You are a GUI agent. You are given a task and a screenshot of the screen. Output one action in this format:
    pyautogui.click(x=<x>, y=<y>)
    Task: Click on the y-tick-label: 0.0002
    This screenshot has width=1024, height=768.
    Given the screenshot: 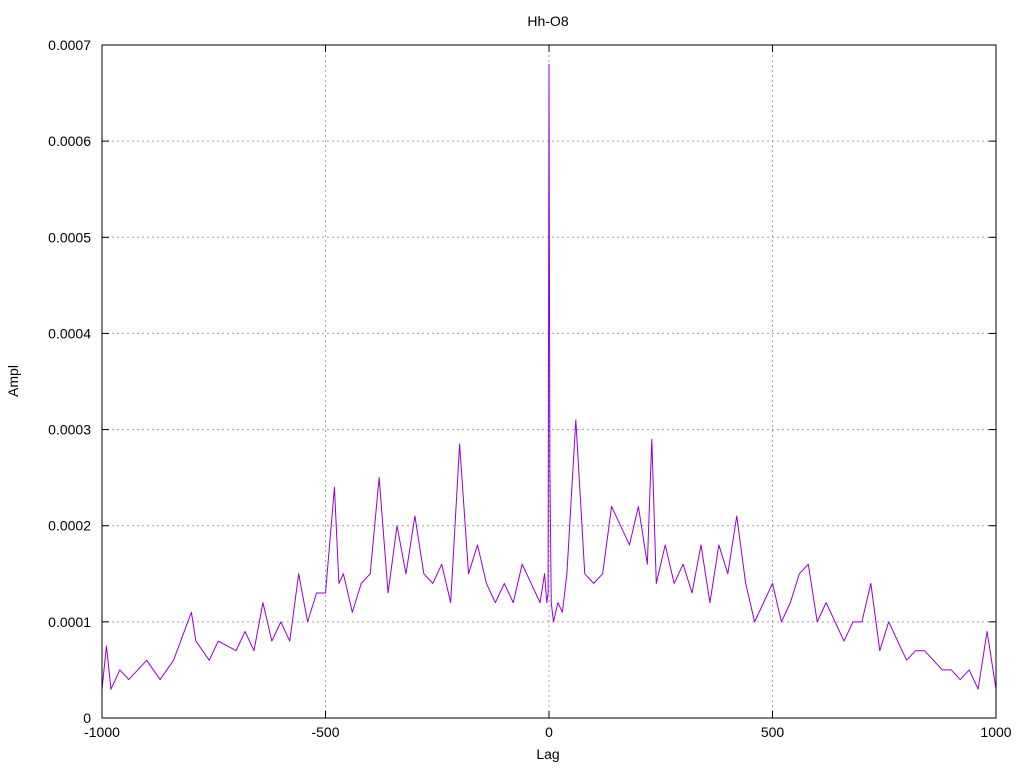 What is the action you would take?
    pyautogui.click(x=69, y=526)
    